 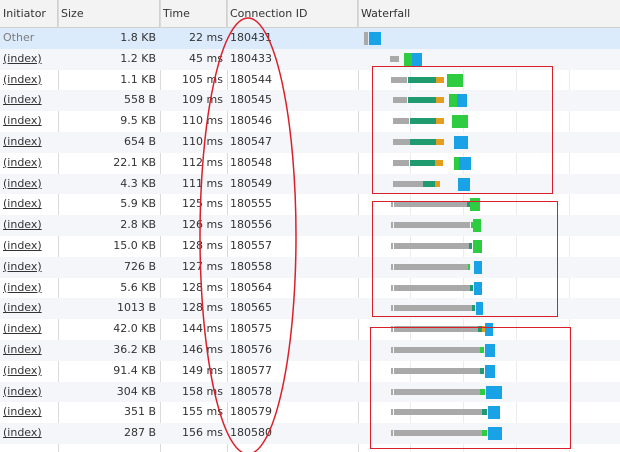 What do you see at coordinates (138, 287) in the screenshot?
I see `size-cell: 5.6 KB` at bounding box center [138, 287].